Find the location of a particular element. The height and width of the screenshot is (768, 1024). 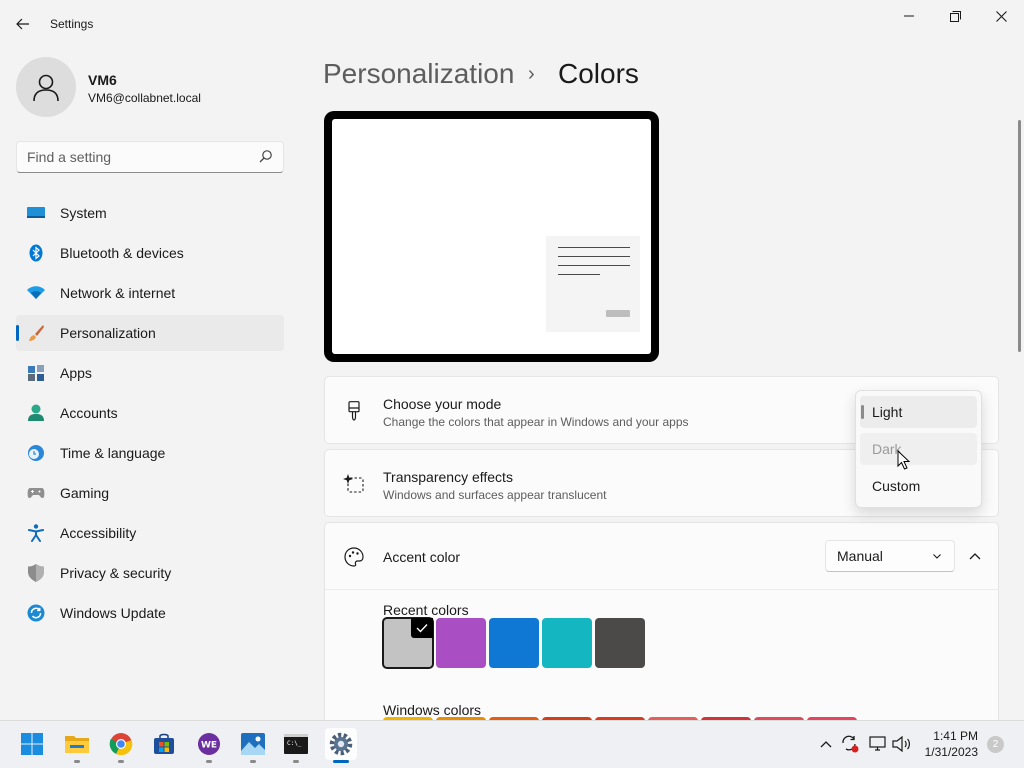

sidebar-item-network: Network & internet is located at coordinates (150, 293).